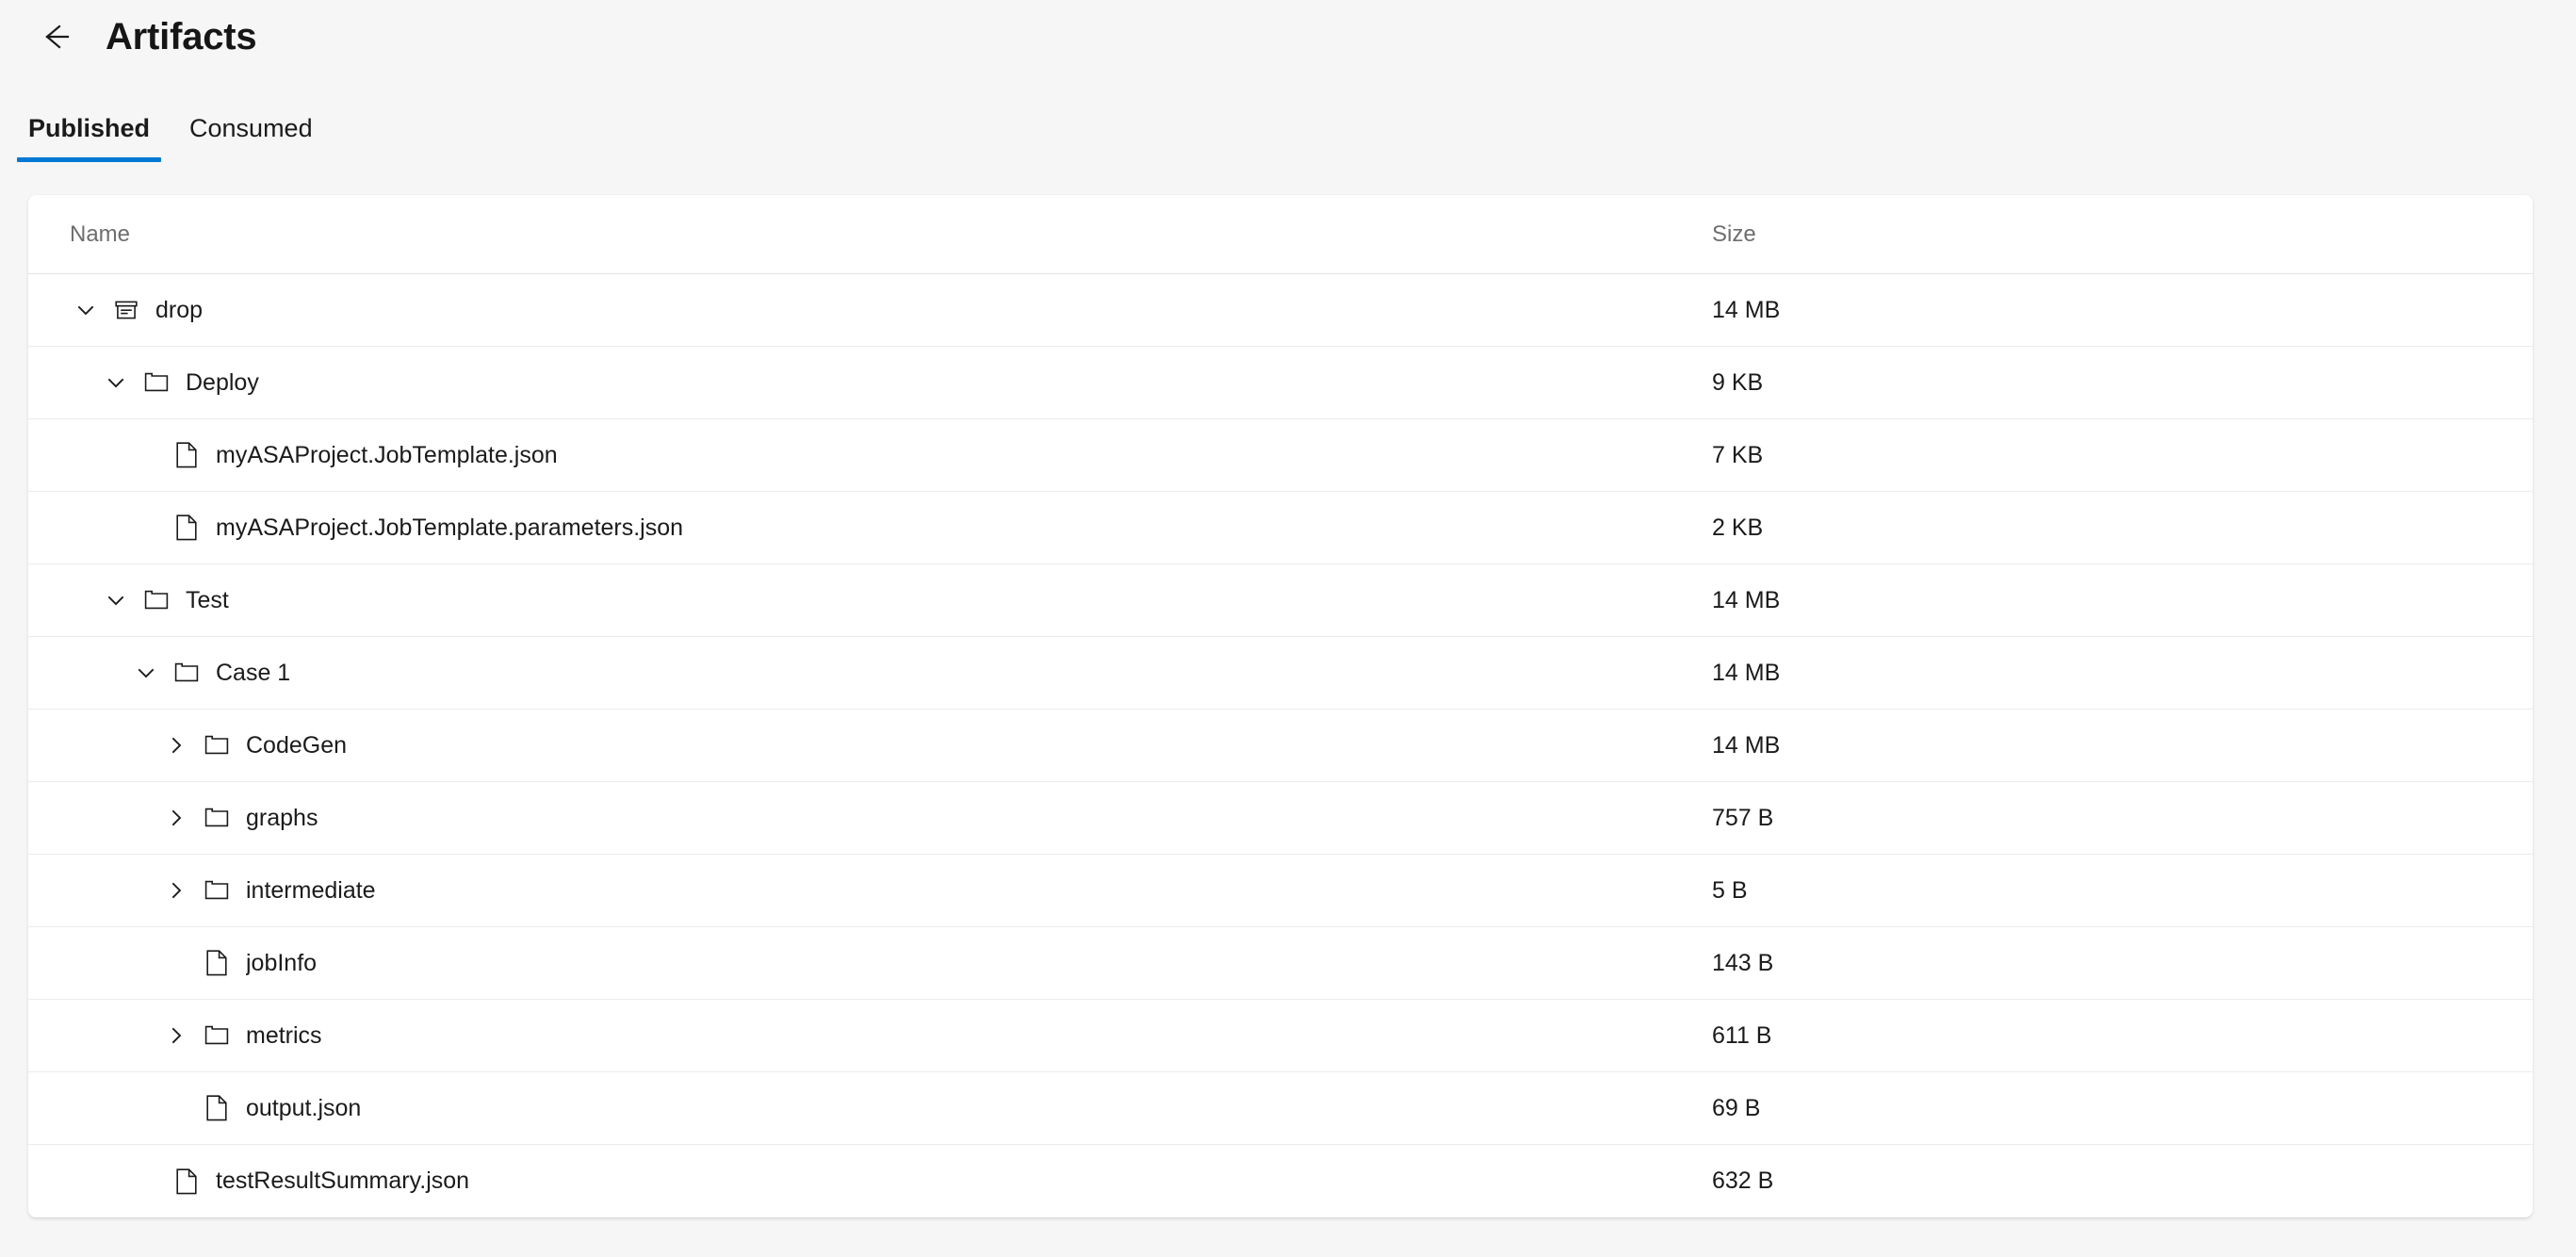 This screenshot has width=2576, height=1257. What do you see at coordinates (251, 128) in the screenshot?
I see `tab-consumed-label: Consumed` at bounding box center [251, 128].